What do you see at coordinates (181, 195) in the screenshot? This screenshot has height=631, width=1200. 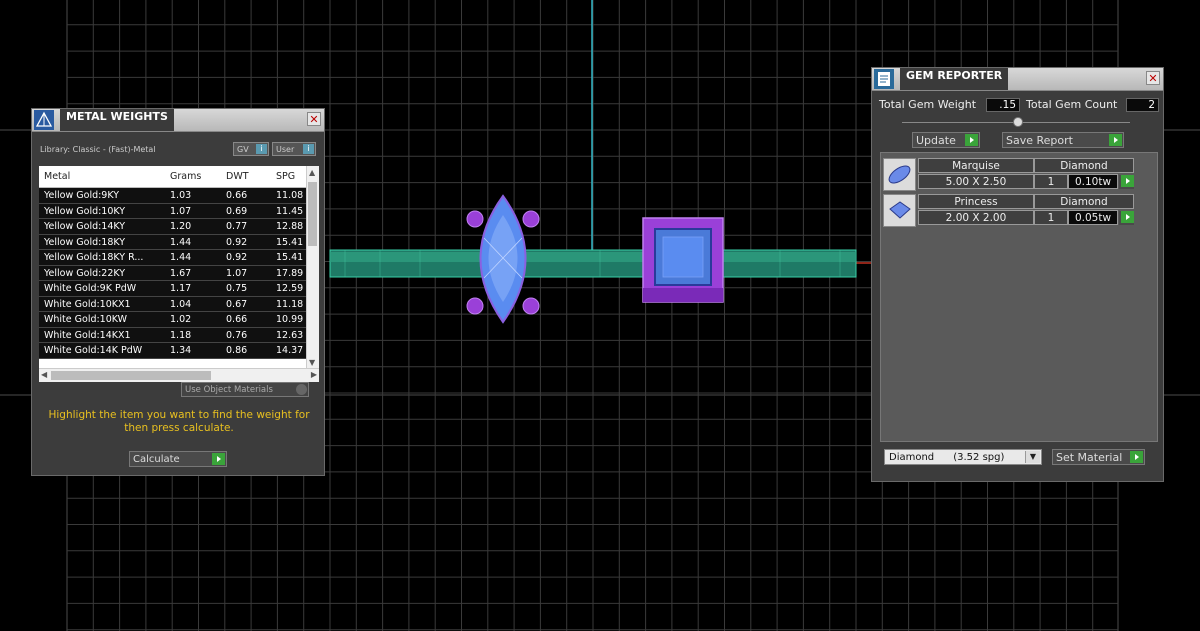 I see `grams-value: 1.03` at bounding box center [181, 195].